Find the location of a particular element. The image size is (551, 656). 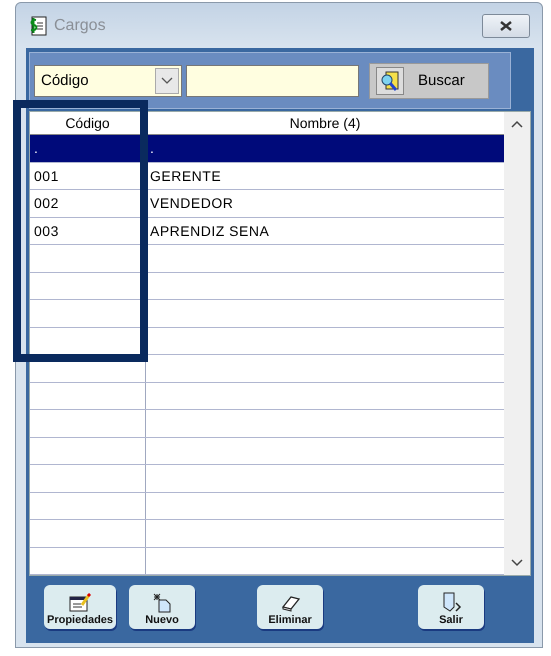

scroll-up-icon is located at coordinates (517, 124).